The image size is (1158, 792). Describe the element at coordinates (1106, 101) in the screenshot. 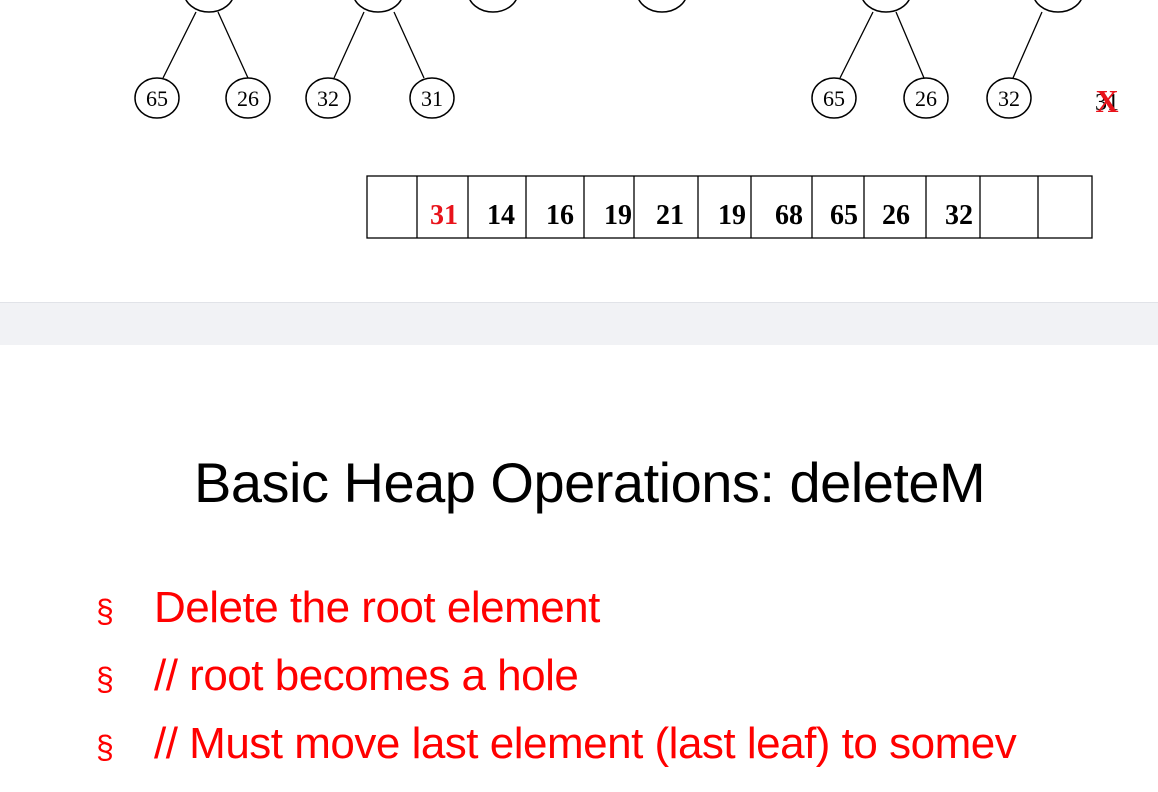

I see `removed-mark: X` at that location.